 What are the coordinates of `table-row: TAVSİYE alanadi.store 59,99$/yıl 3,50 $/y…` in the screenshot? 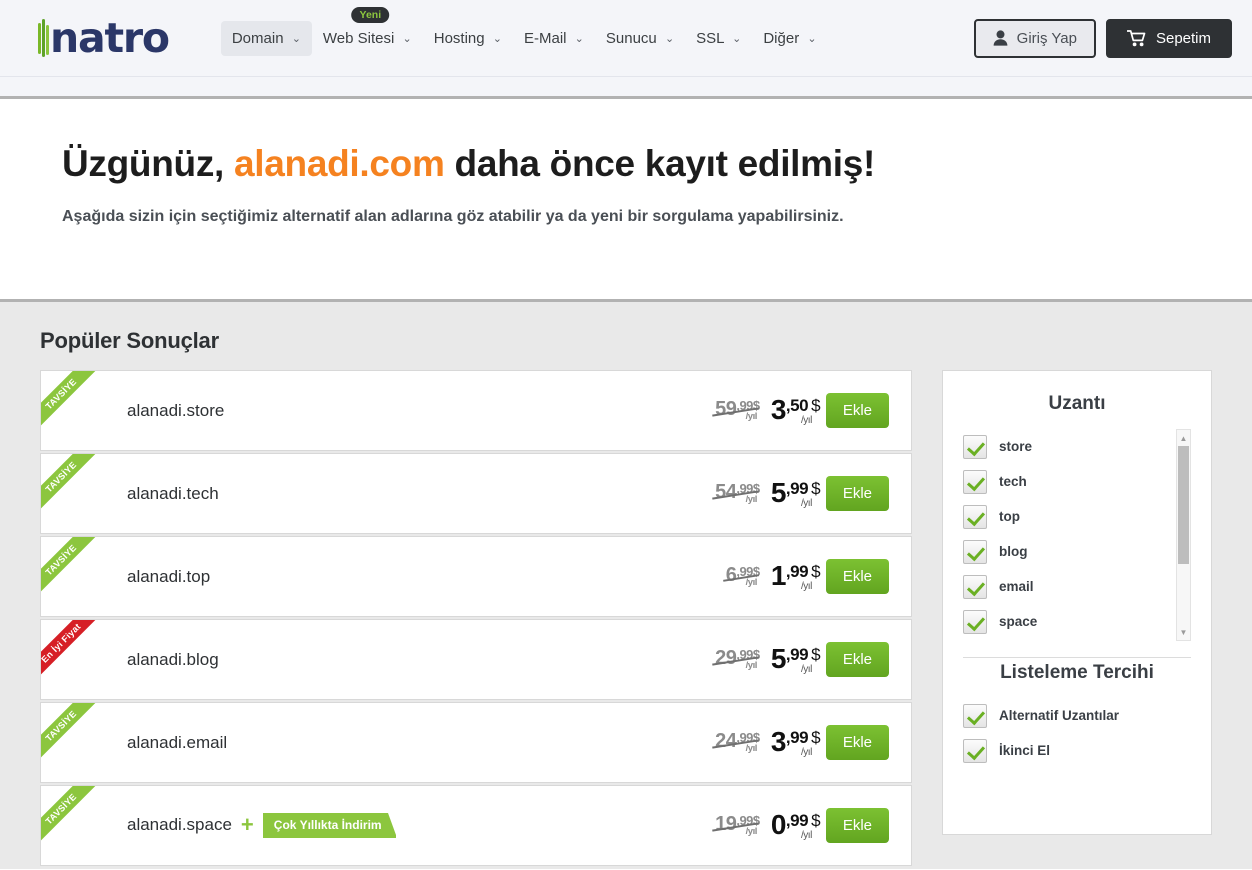 It's located at (476, 410).